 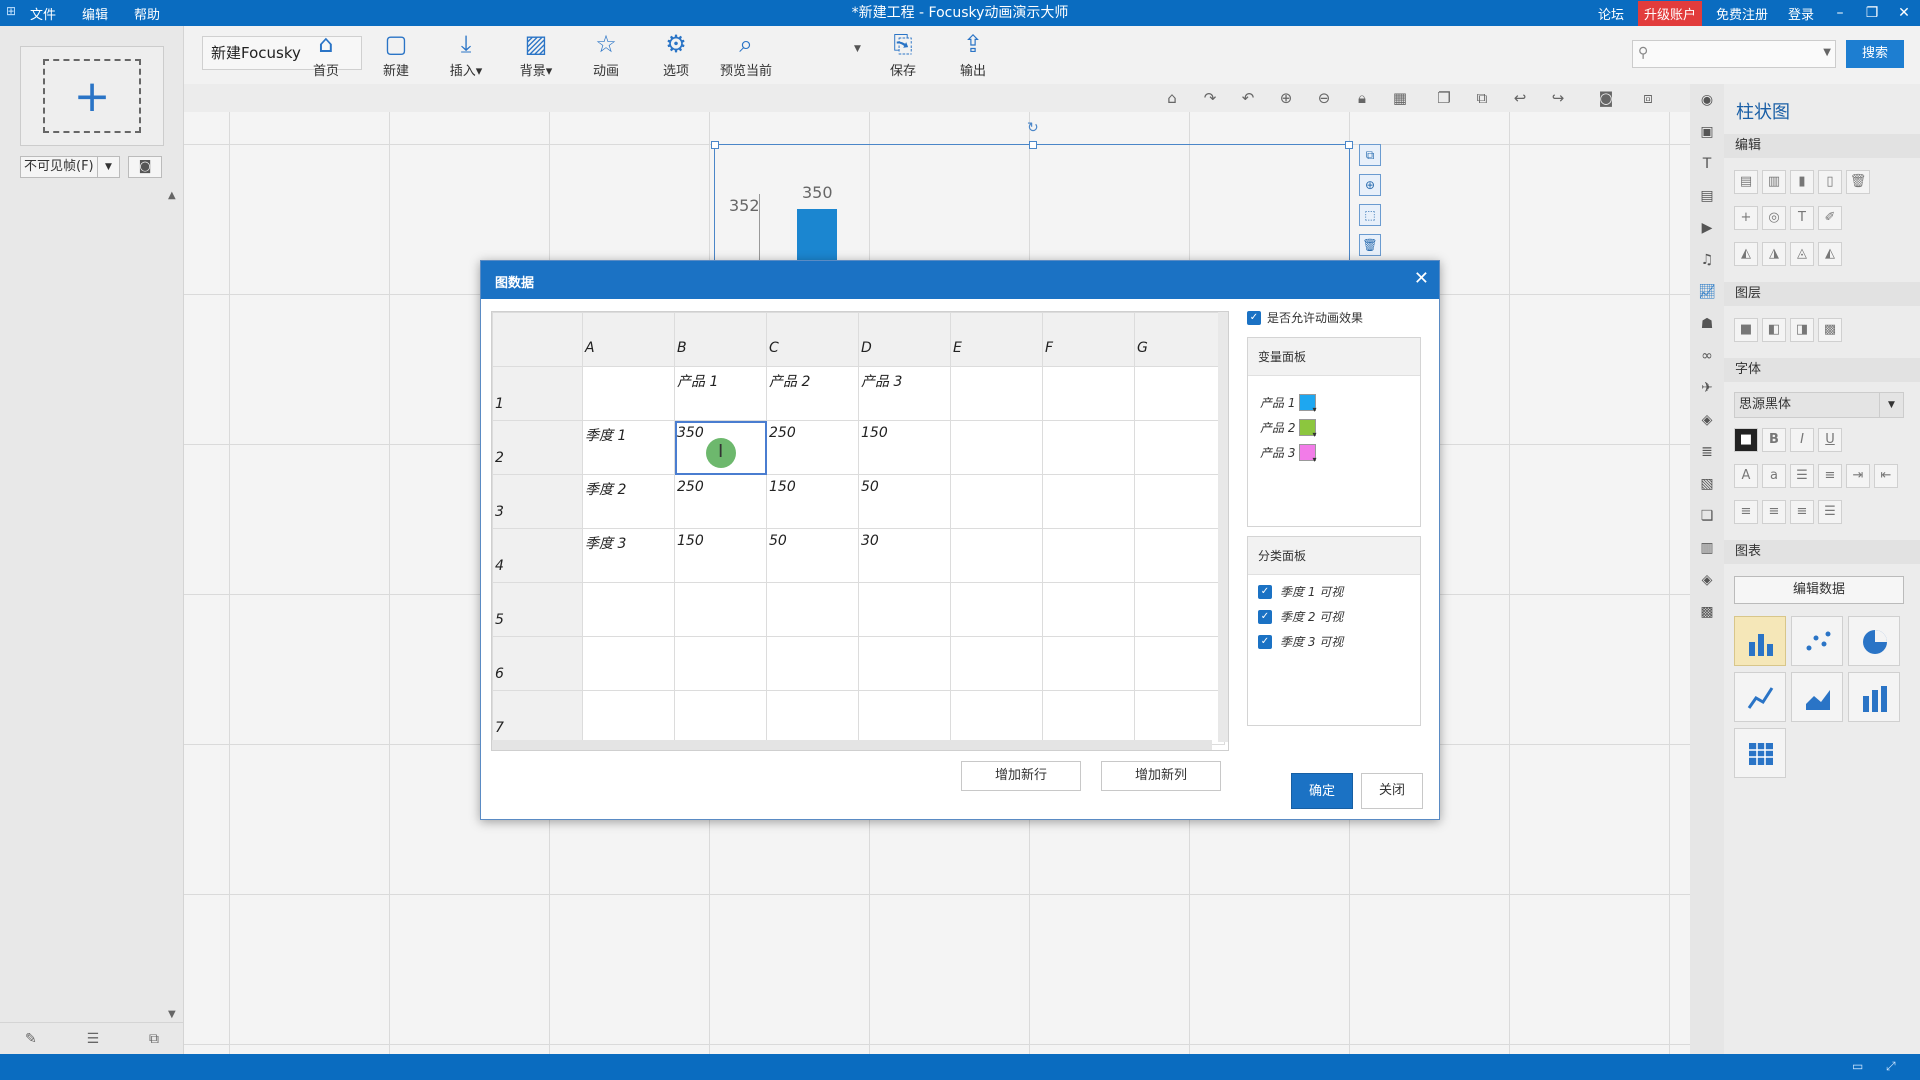 I want to click on text-cursor-icon: I, so click(x=721, y=451).